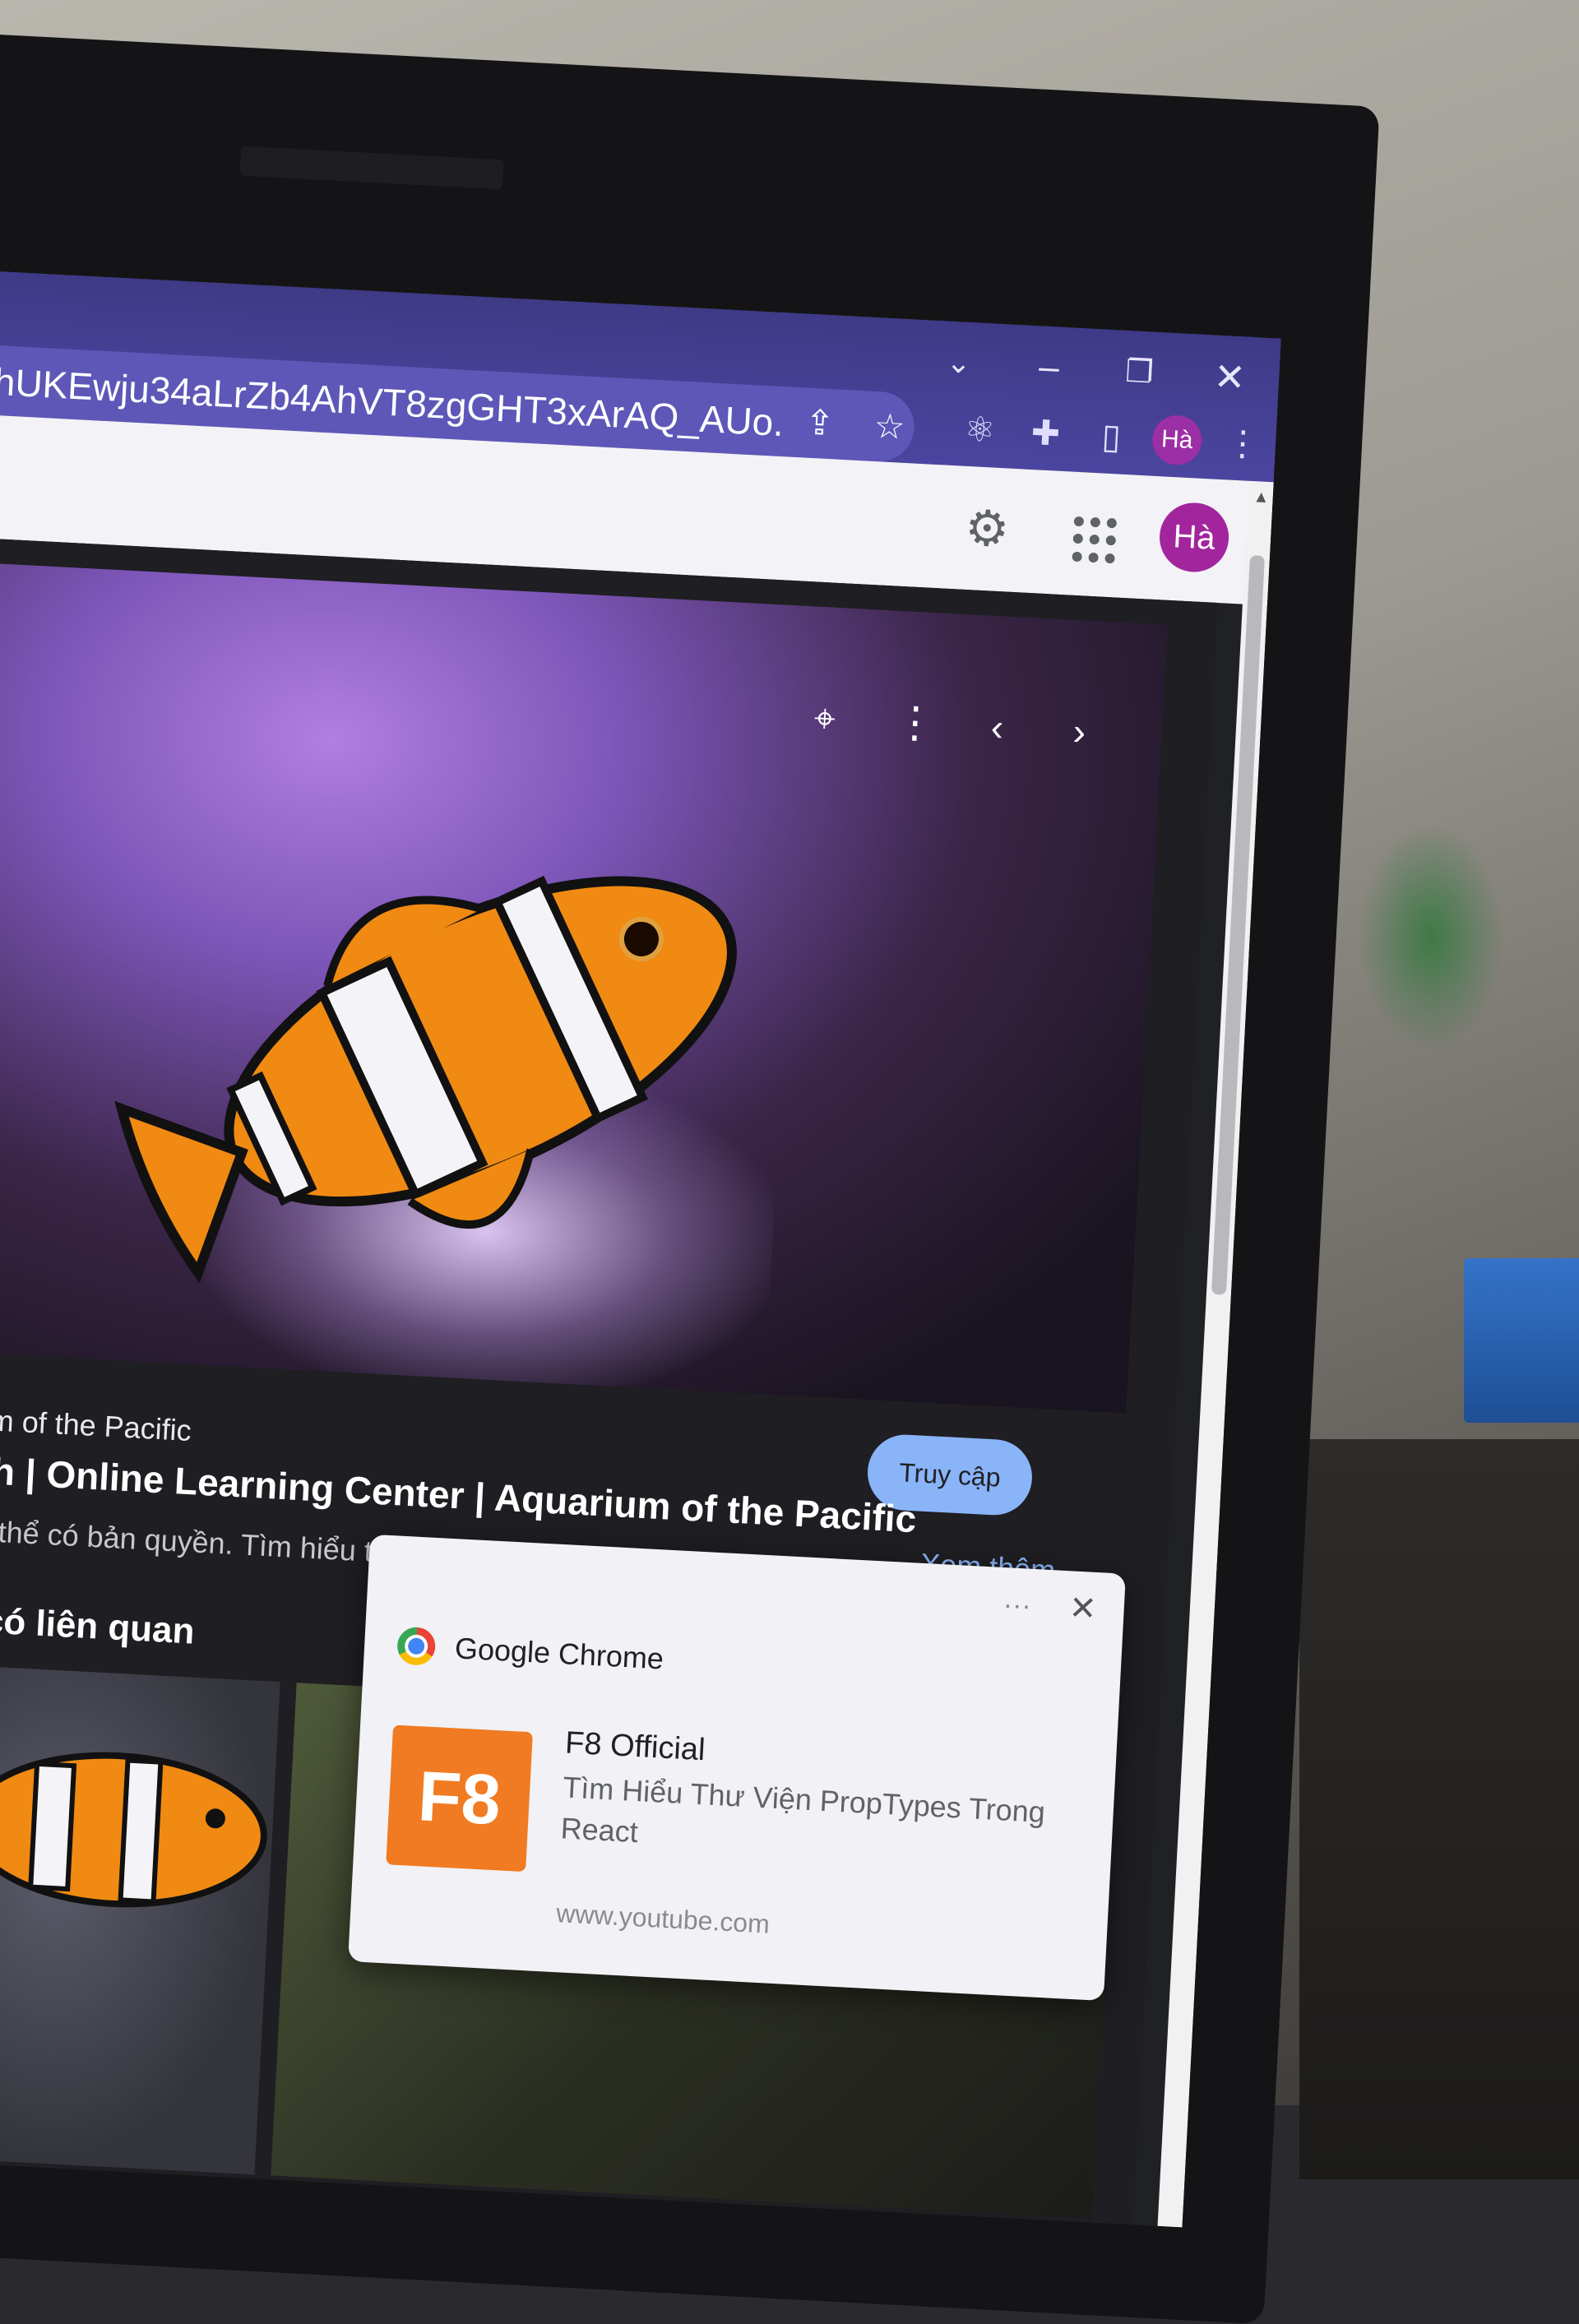 This screenshot has height=2324, width=1579. Describe the element at coordinates (559, 1653) in the screenshot. I see `notification-app-name: Google Chrome` at that location.